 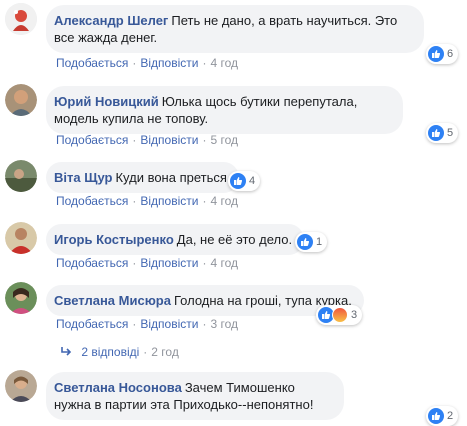 I want to click on comment-bubble: Игорь Костыренко Да, не её это дело., so click(x=175, y=239).